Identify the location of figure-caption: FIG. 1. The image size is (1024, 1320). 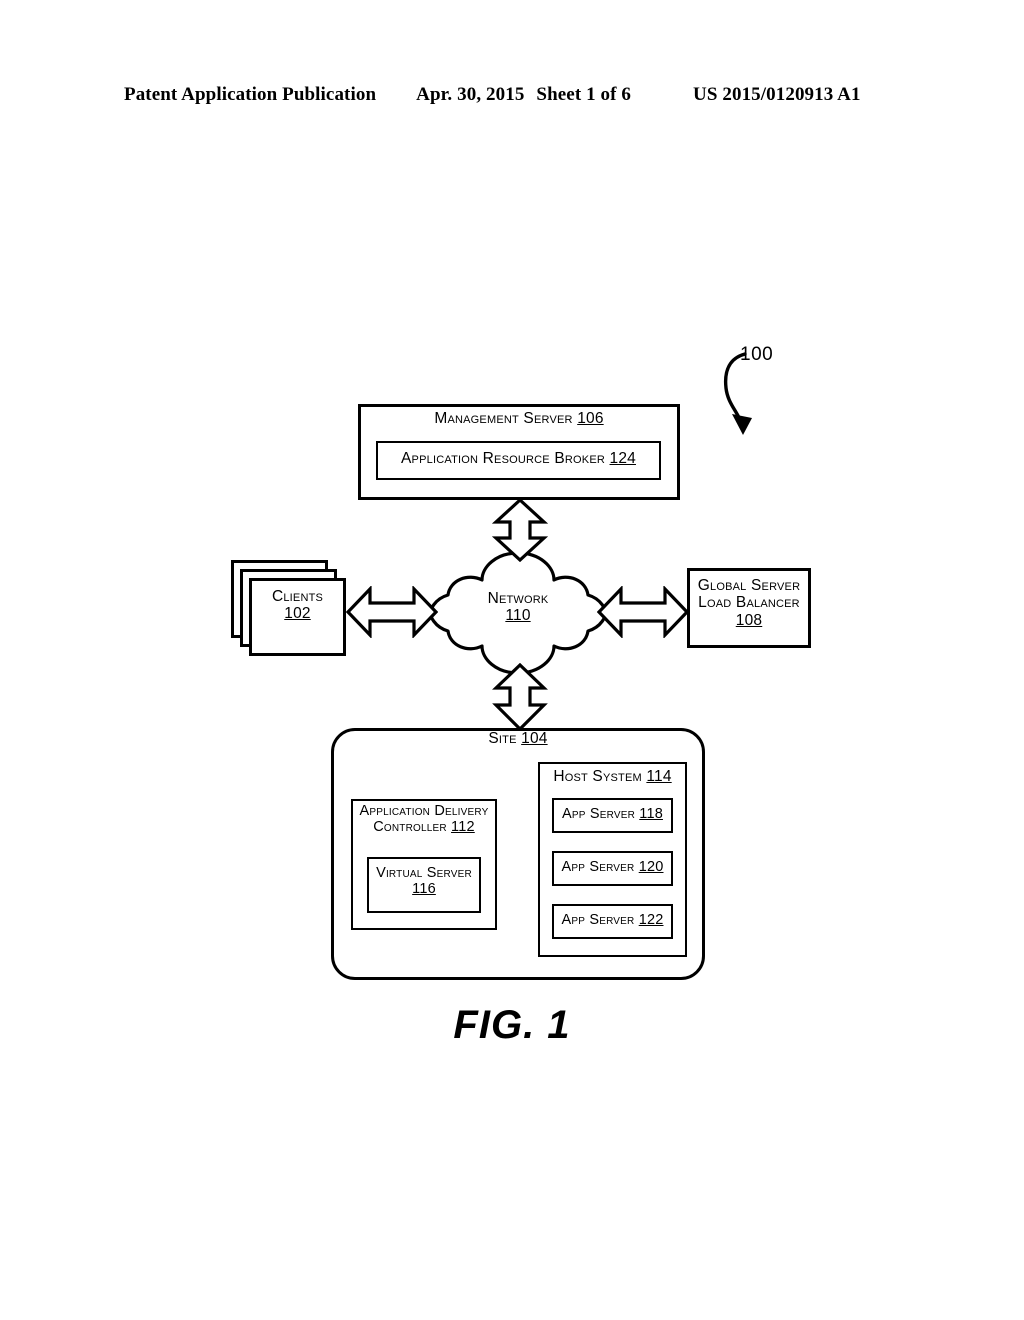
(512, 1025).